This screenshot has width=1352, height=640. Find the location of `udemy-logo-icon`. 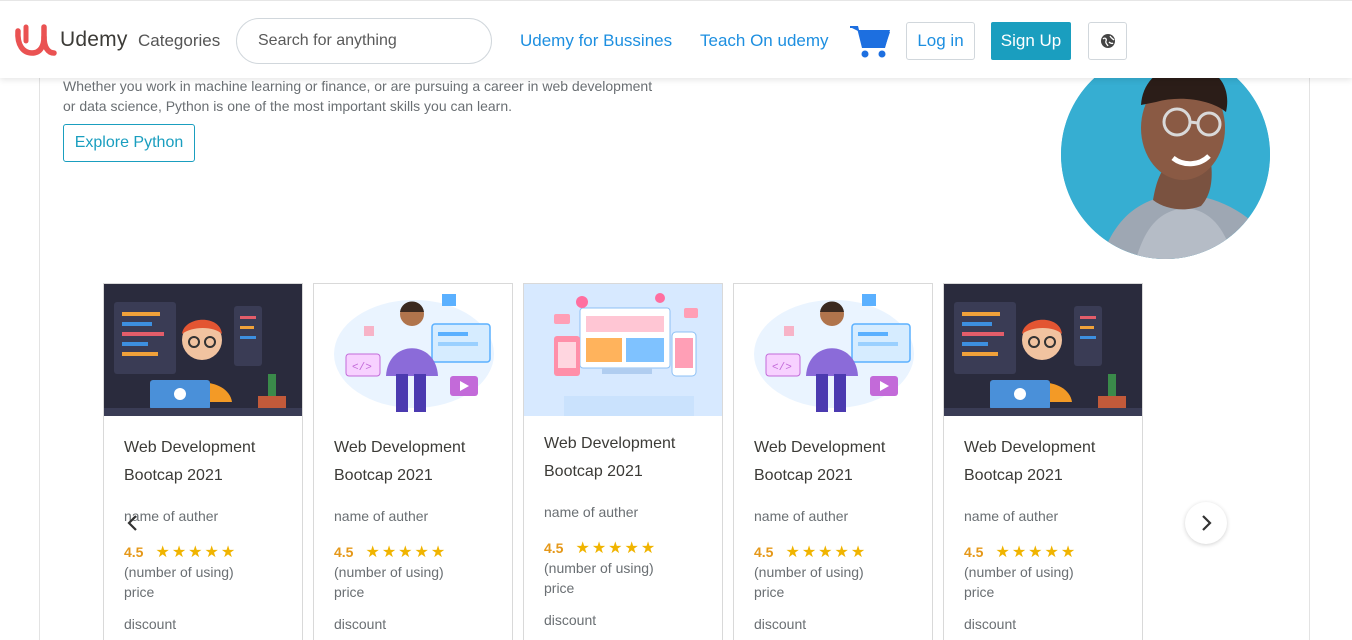

udemy-logo-icon is located at coordinates (36, 40).